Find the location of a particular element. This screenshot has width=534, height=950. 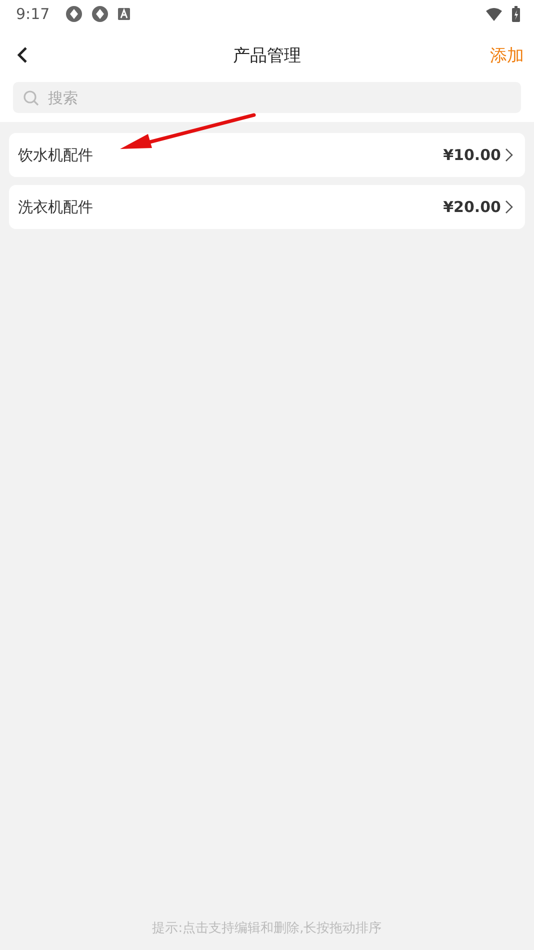

wifi-icon is located at coordinates (494, 14).